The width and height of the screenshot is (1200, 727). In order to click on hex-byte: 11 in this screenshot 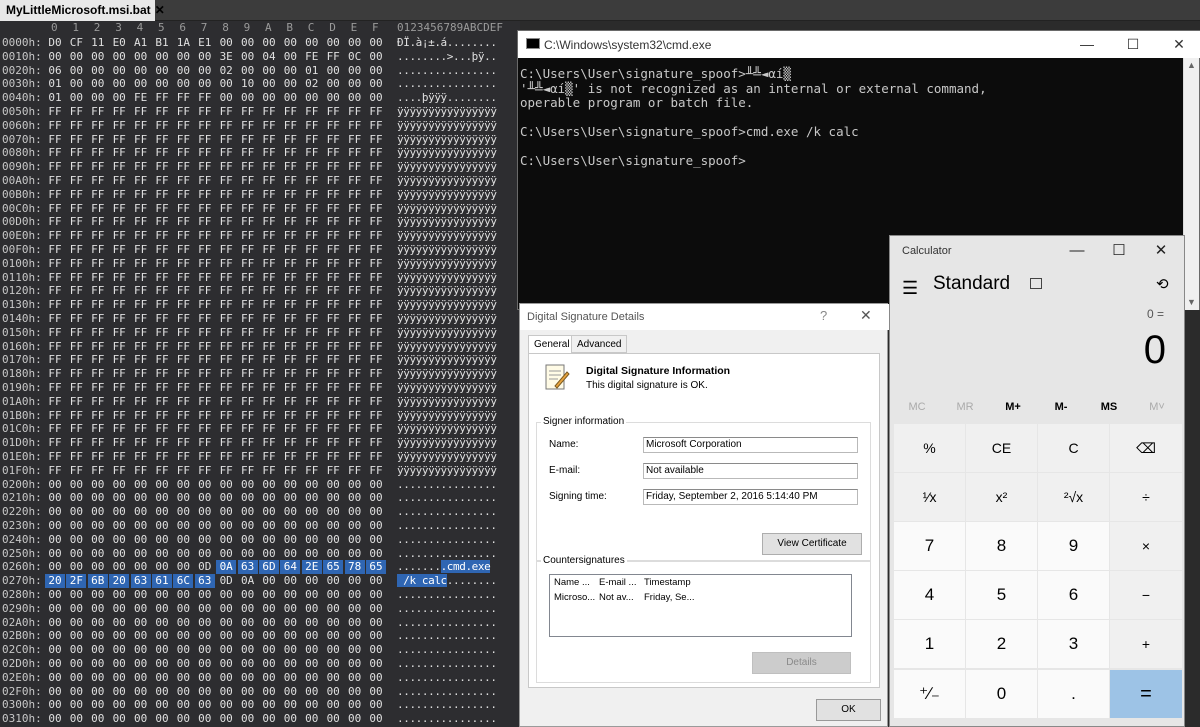, I will do `click(98, 43)`.